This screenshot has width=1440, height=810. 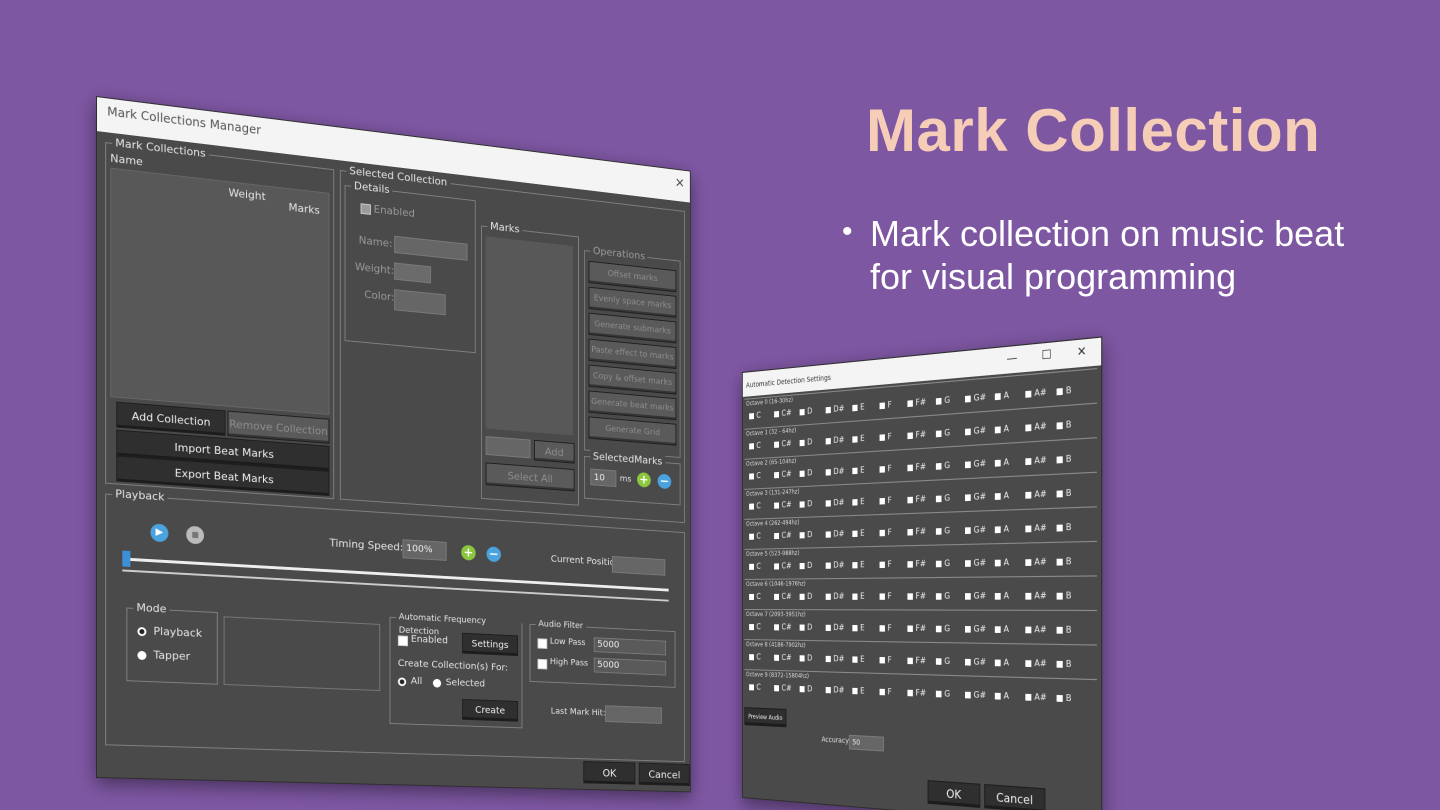 I want to click on minimize-icon: —, so click(x=1012, y=358).